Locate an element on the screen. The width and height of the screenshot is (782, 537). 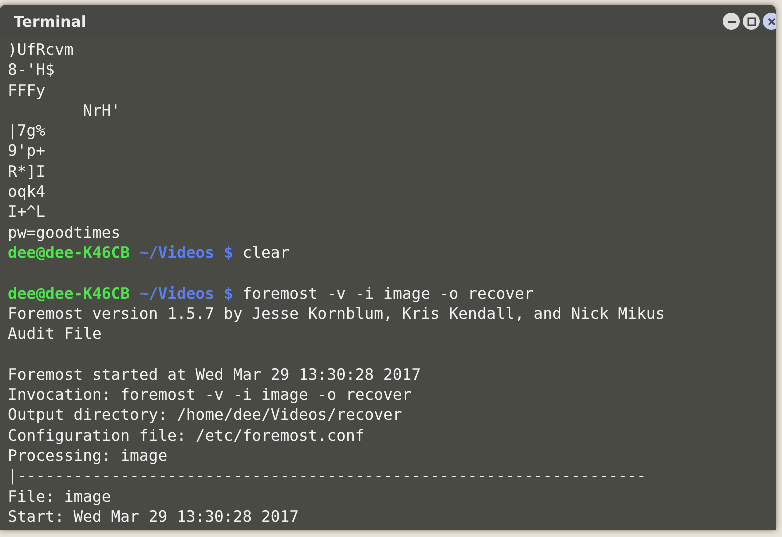
terminal-line: oqk4 is located at coordinates (27, 192).